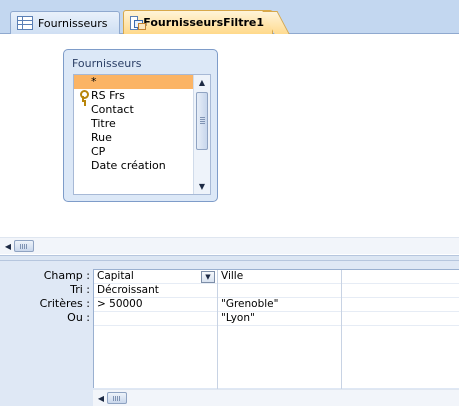 The image size is (459, 406). What do you see at coordinates (280, 329) in the screenshot?
I see `grid-column: Ville "Grenoble" "Lyon"` at bounding box center [280, 329].